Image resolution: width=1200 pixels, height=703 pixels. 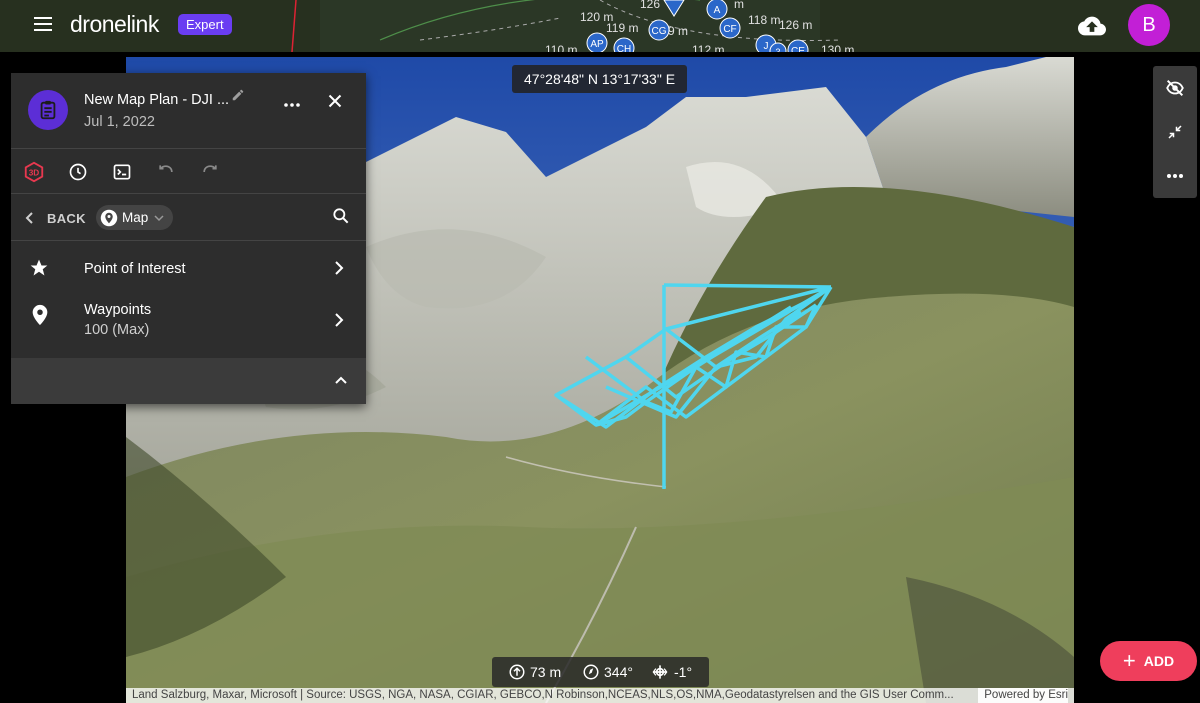 What do you see at coordinates (29, 218) in the screenshot?
I see `chevron-left-icon` at bounding box center [29, 218].